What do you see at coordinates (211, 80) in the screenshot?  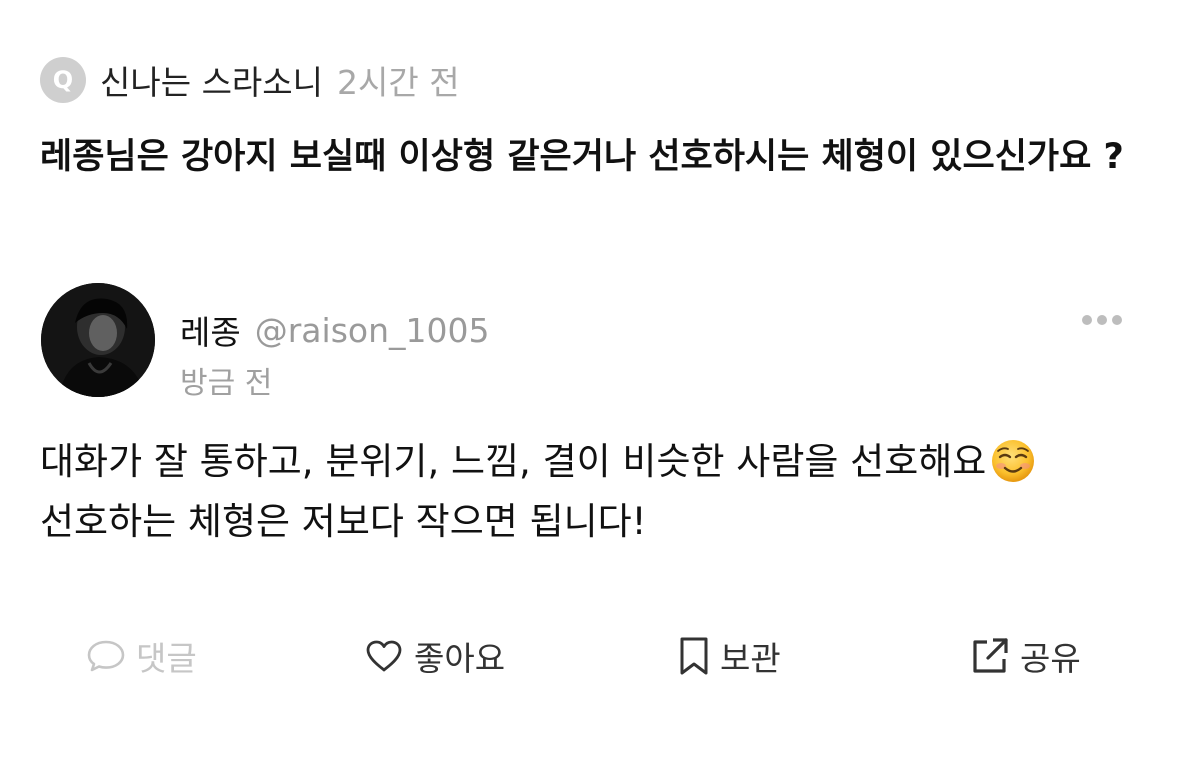 I see `asker-name: 신나는 스라소니` at bounding box center [211, 80].